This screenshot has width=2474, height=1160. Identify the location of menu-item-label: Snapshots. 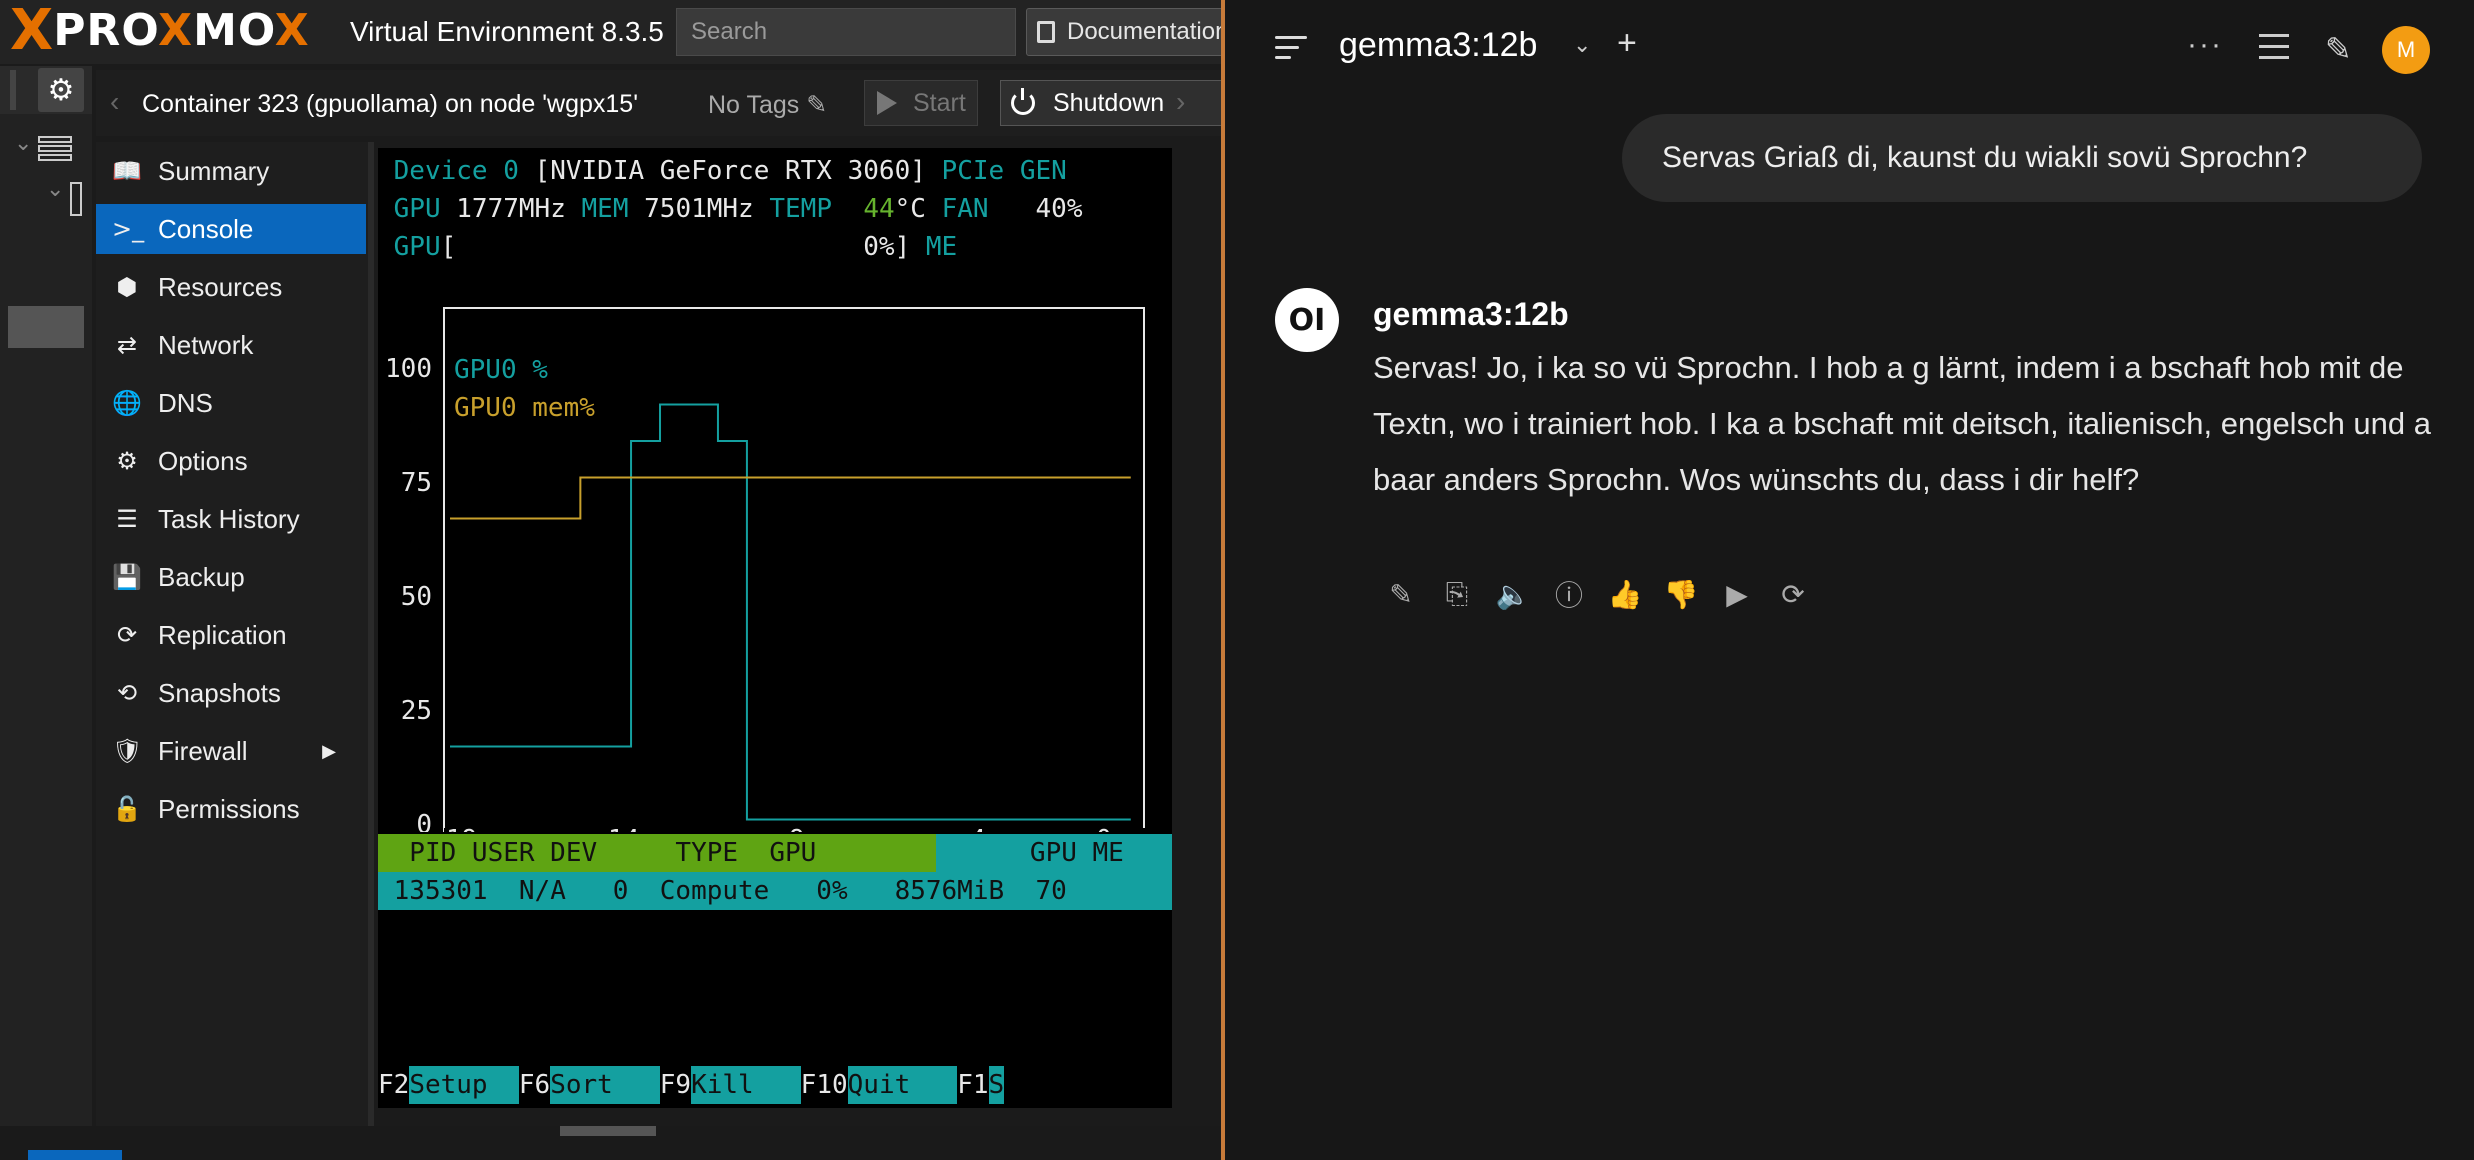
(219, 692).